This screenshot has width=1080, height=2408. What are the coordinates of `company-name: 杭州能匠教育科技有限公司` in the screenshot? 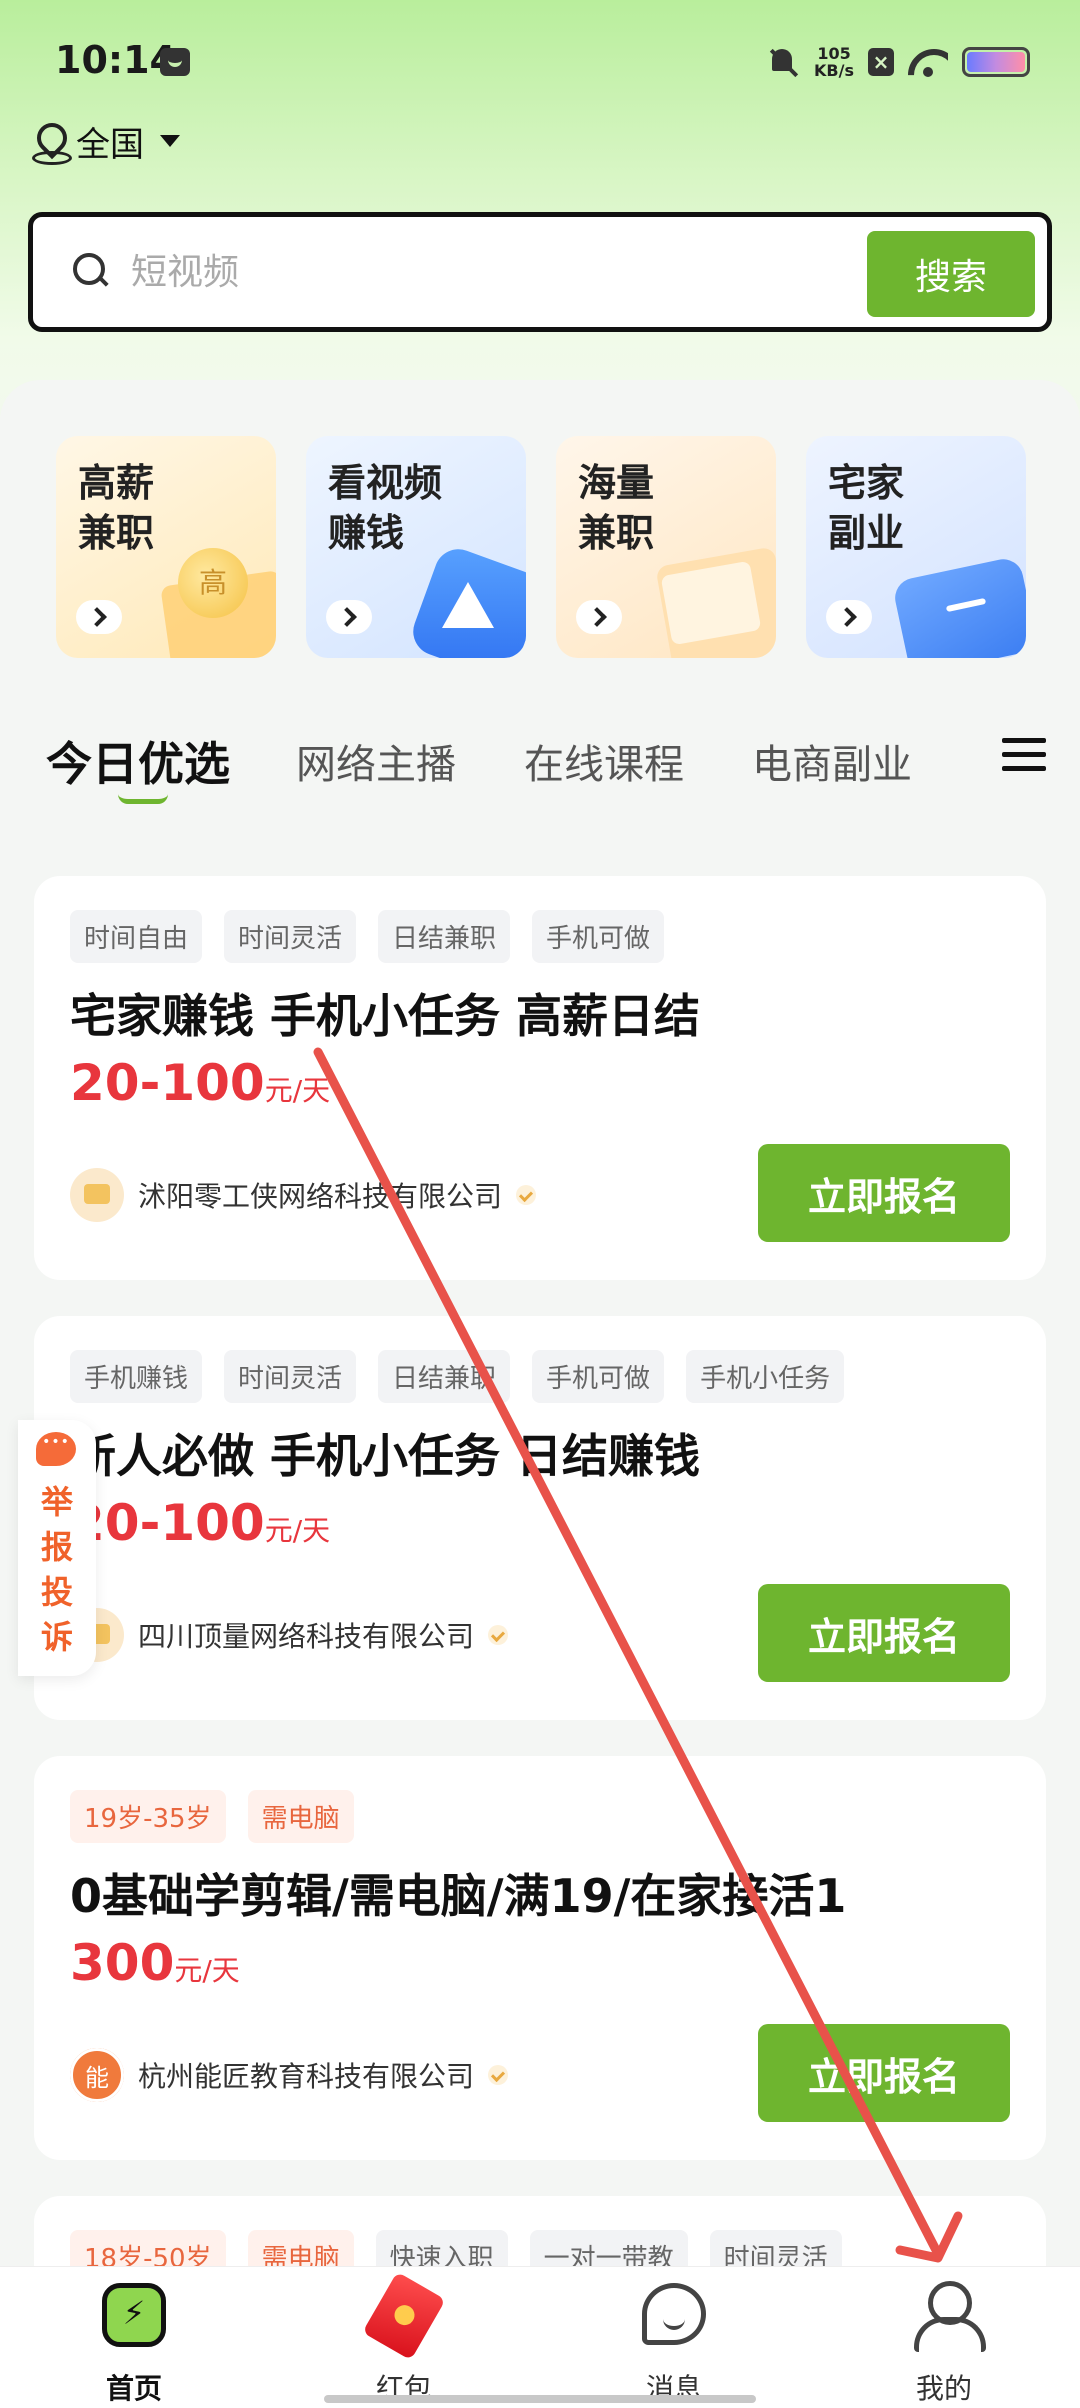 It's located at (306, 2076).